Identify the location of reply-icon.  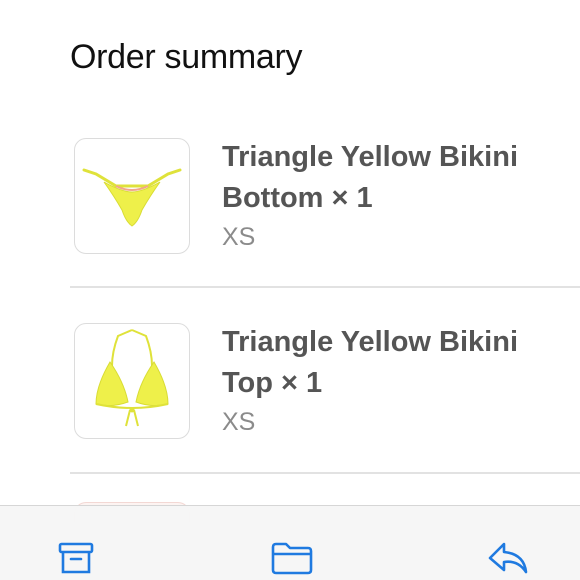
(508, 558).